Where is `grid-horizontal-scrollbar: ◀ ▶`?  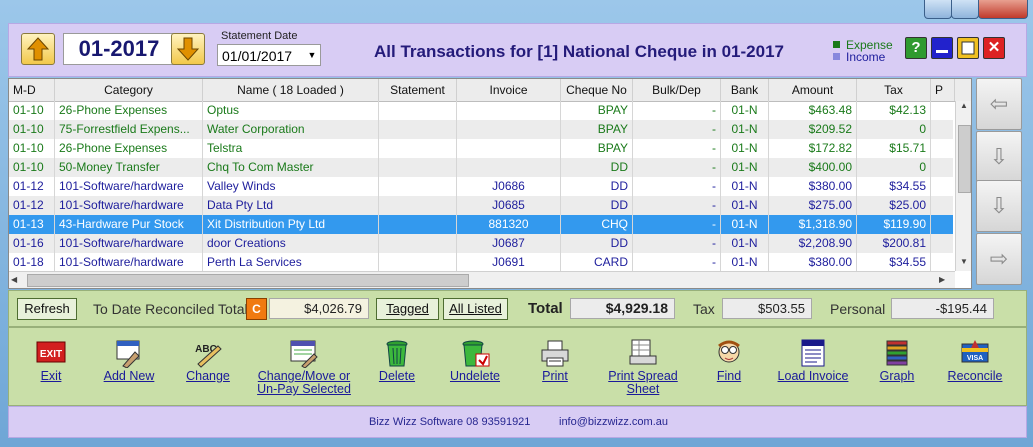
grid-horizontal-scrollbar: ◀ ▶ is located at coordinates (482, 279).